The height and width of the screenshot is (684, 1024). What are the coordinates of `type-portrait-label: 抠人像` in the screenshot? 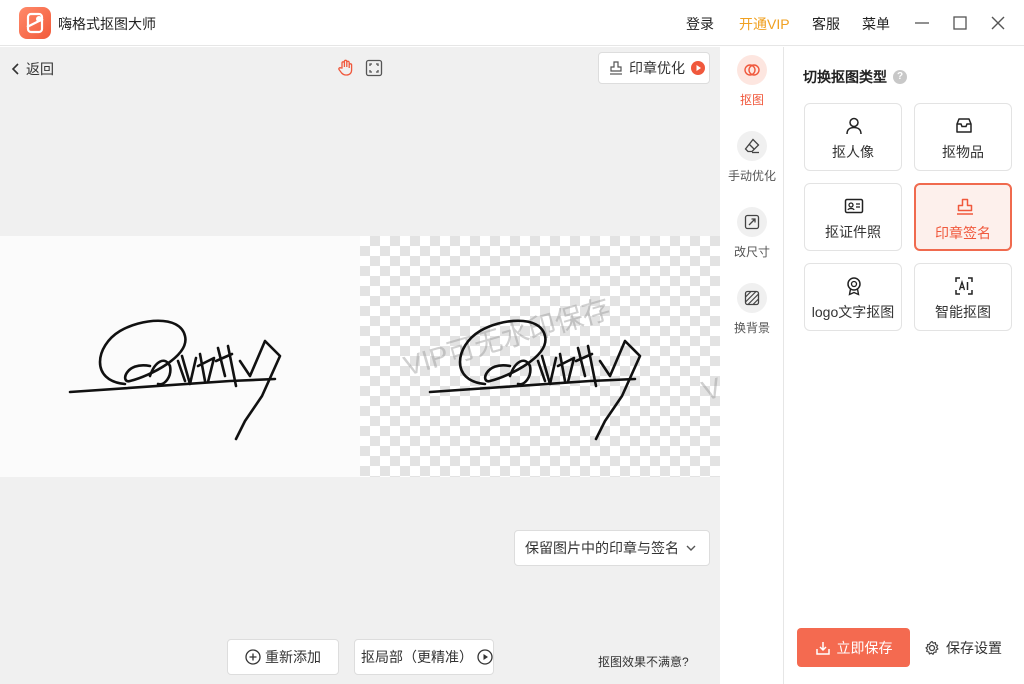 It's located at (853, 152).